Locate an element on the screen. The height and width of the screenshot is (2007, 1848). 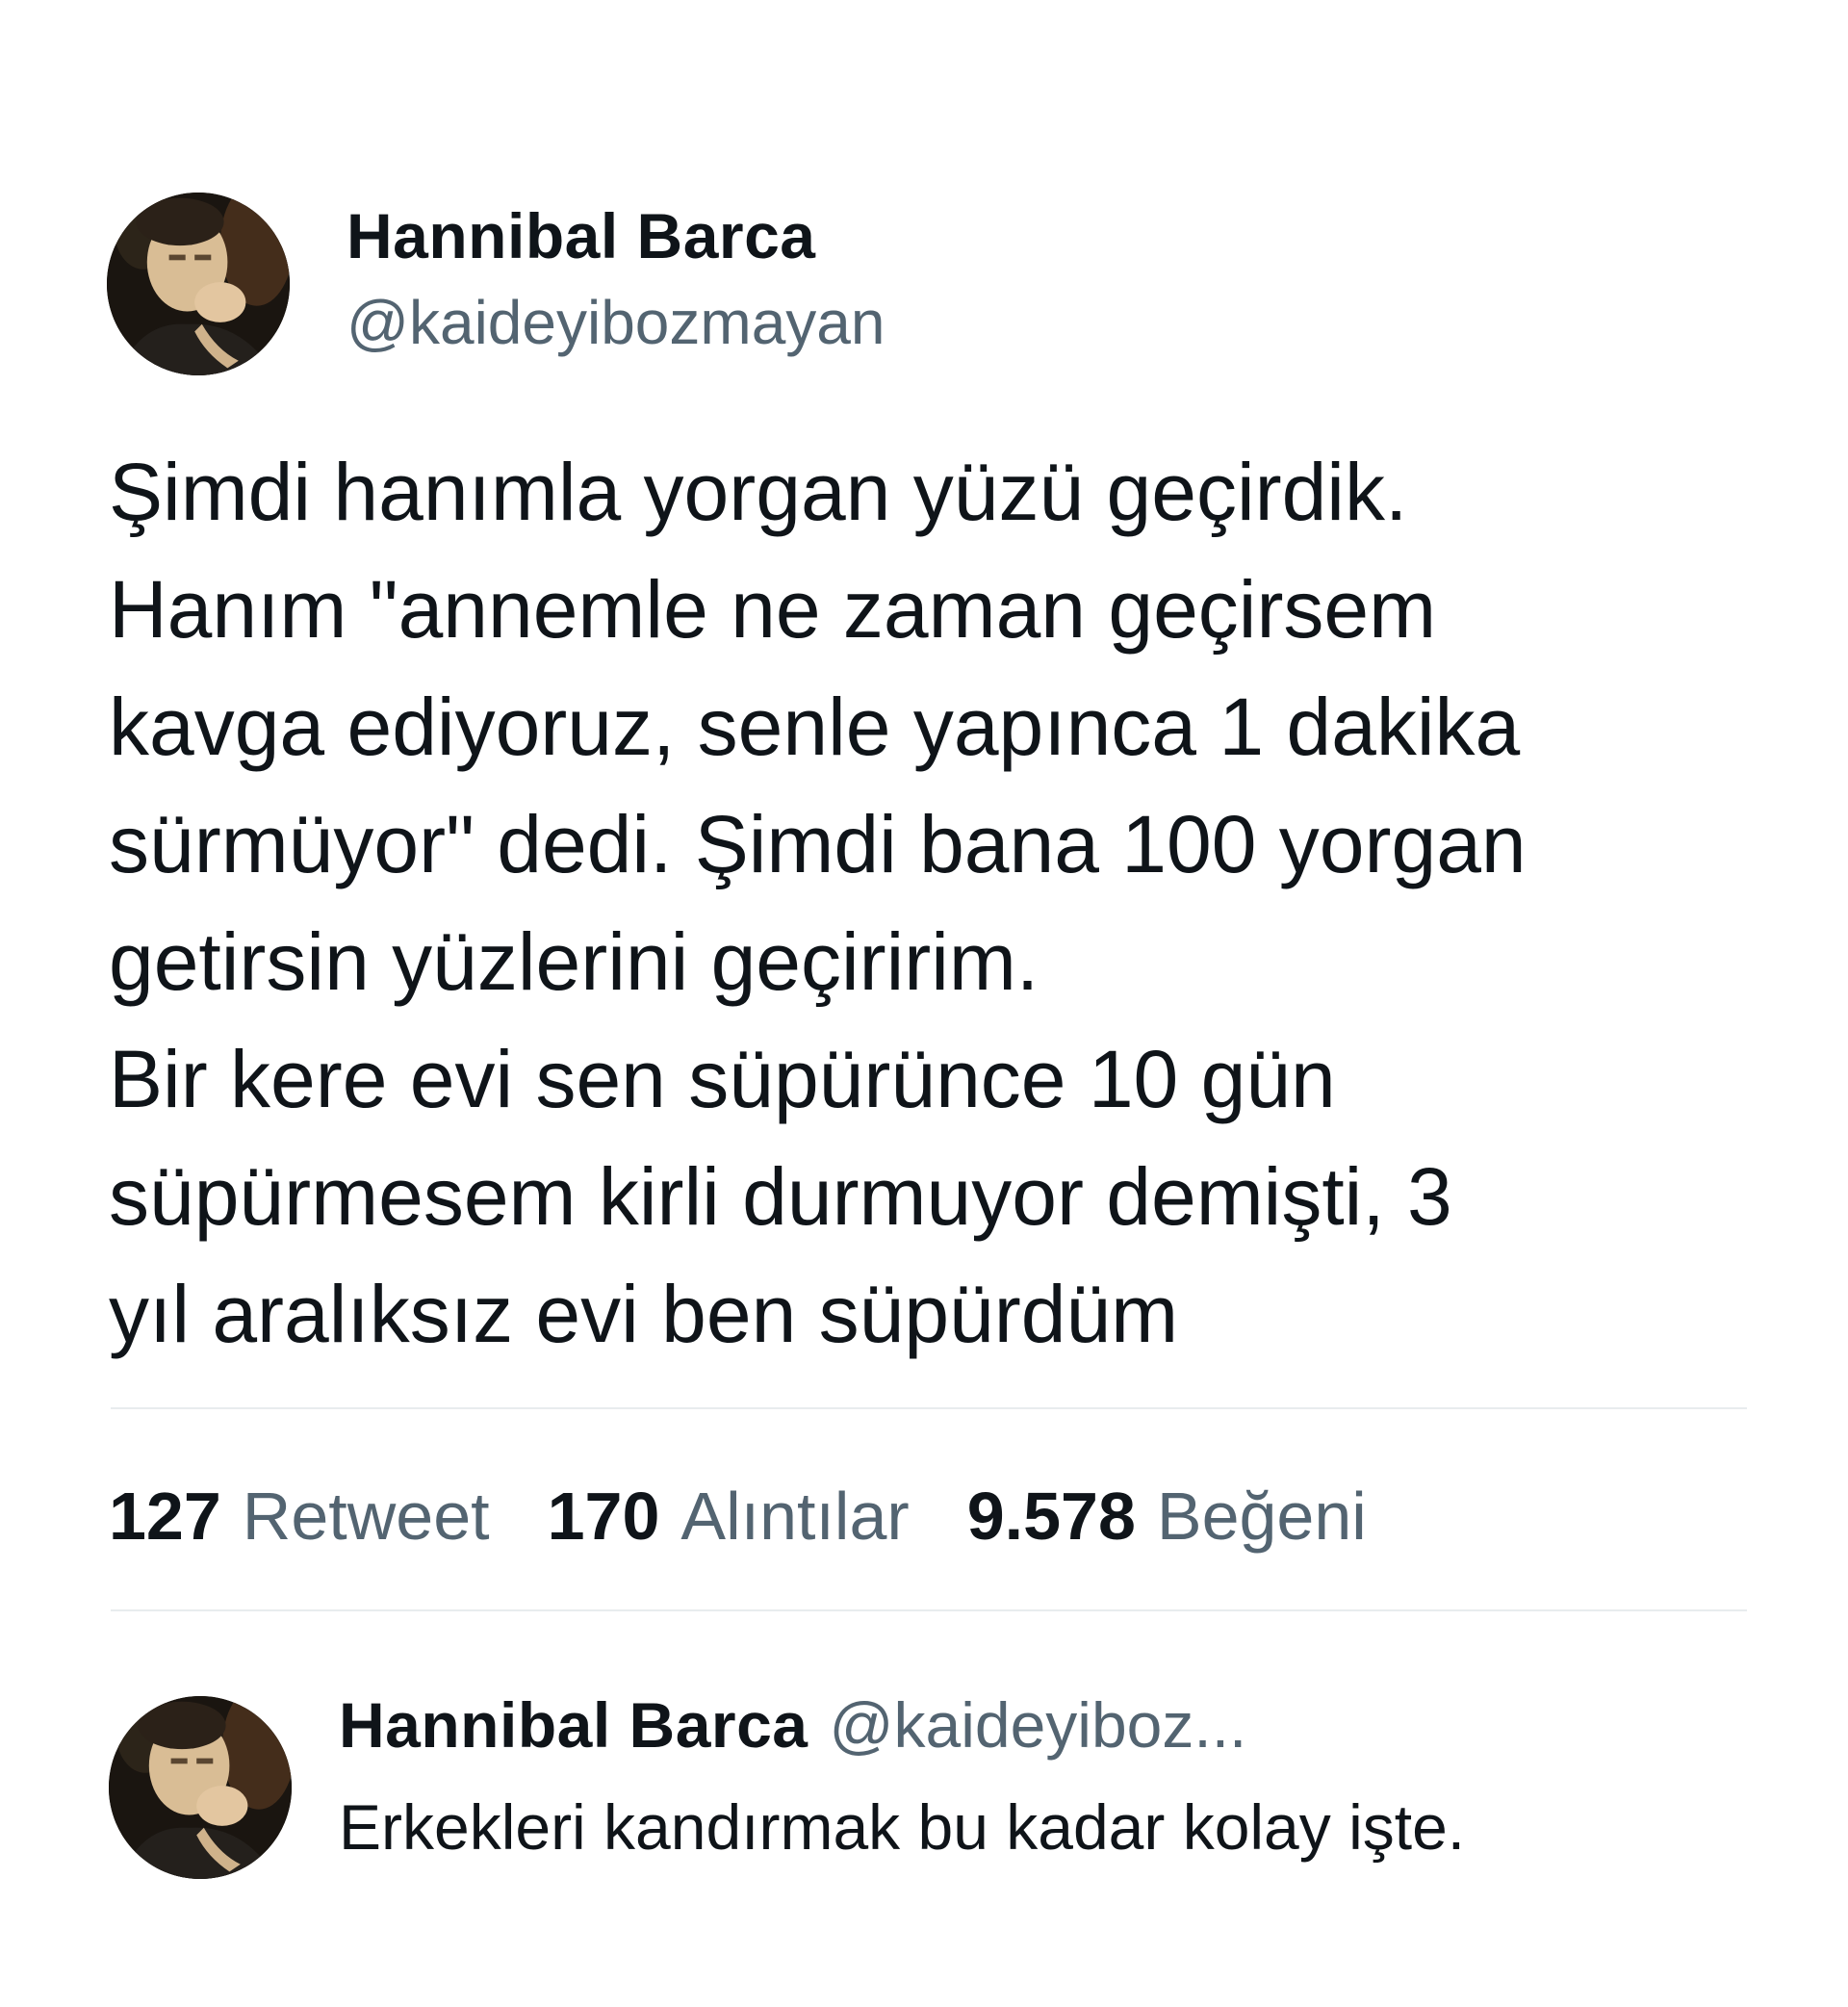
tweet-text-line: süpürmesem kirli durmuyor demişti, 3 is located at coordinates (780, 1197).